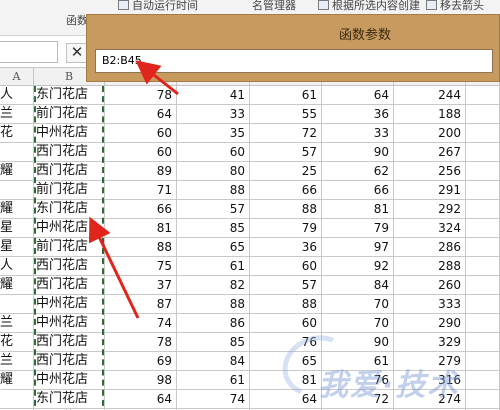 The width and height of the screenshot is (500, 410). I want to click on cell-c8: 66, so click(141, 209).